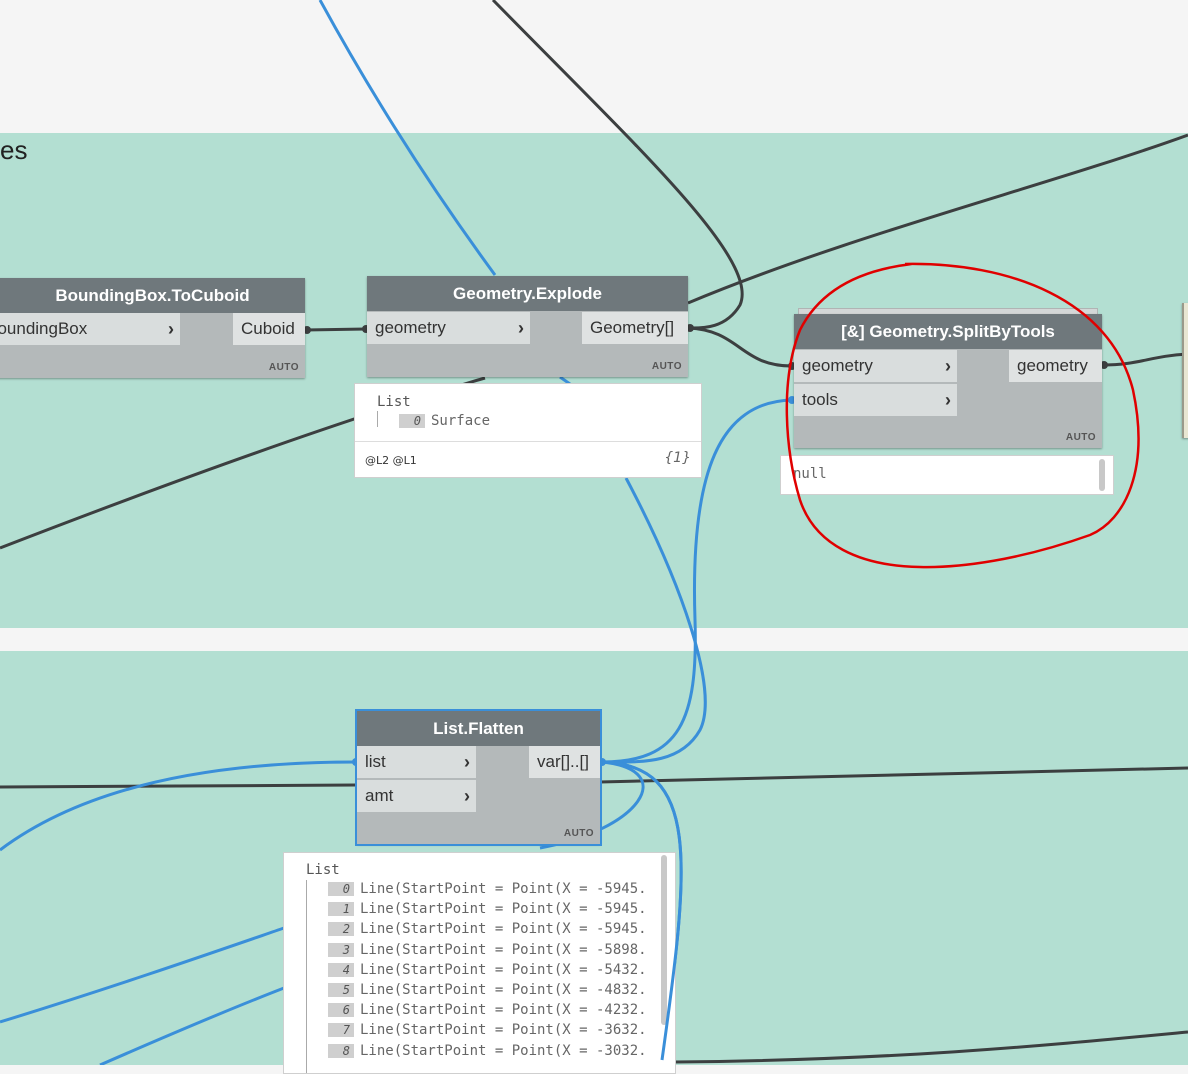 This screenshot has width=1188, height=1074. I want to click on node-title: BoundingBox.ToCuboid, so click(152, 295).